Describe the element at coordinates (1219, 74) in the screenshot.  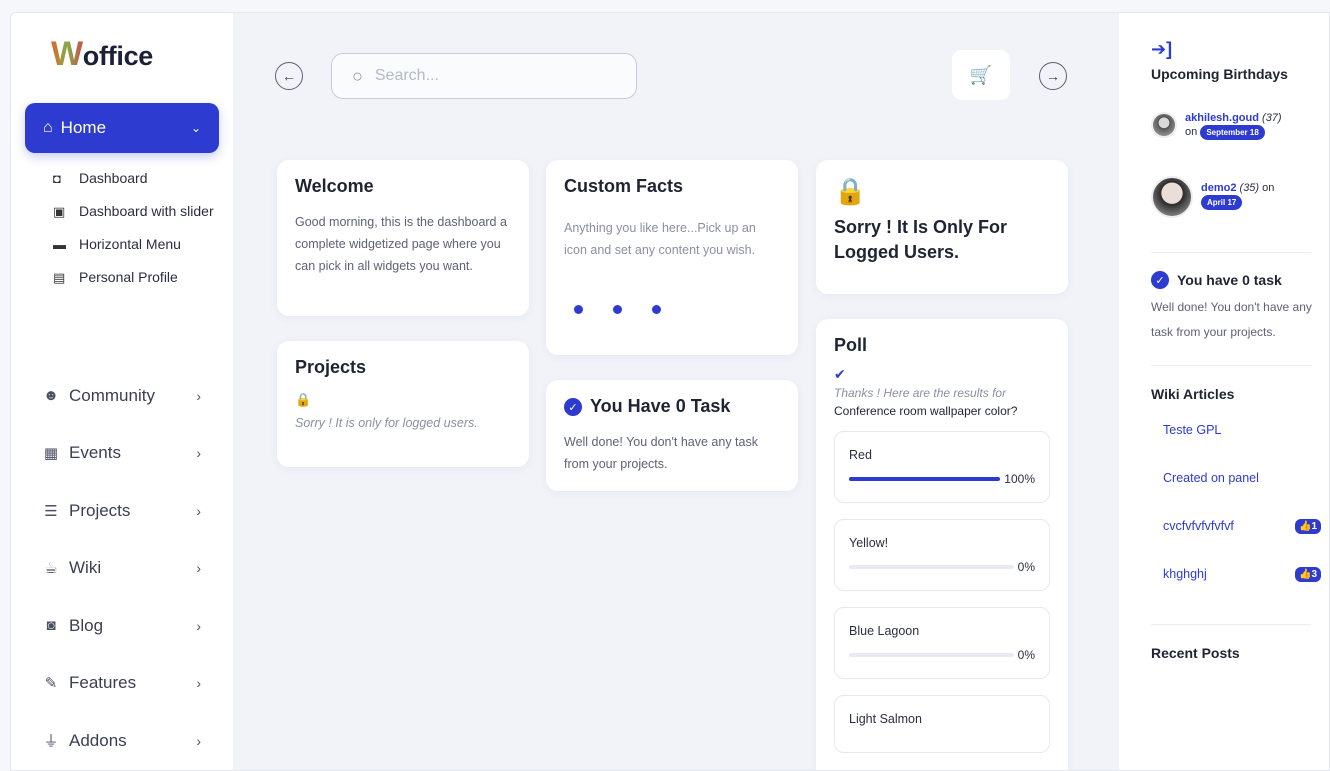
I see `birthdays-title: Upcoming Birthdays` at that location.